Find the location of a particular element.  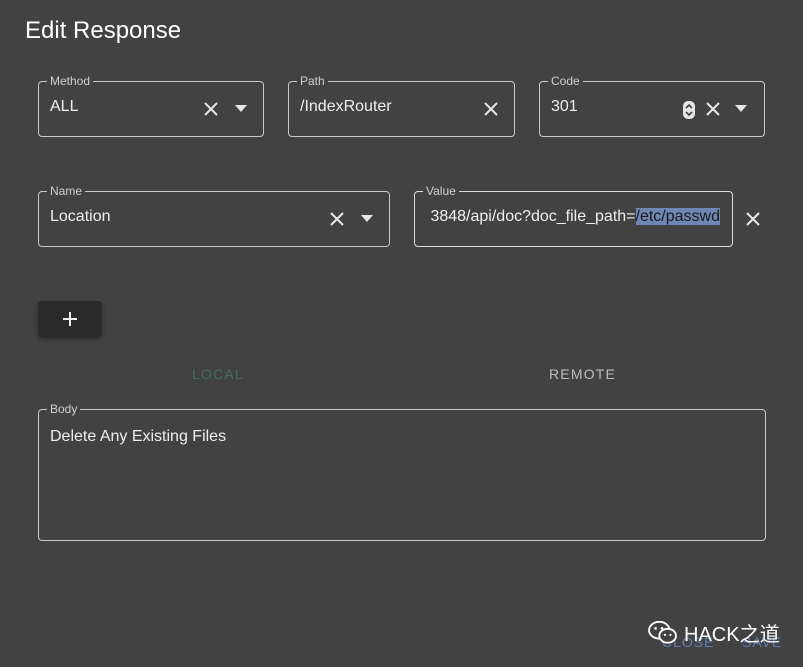

name-value: Location is located at coordinates (80, 216).